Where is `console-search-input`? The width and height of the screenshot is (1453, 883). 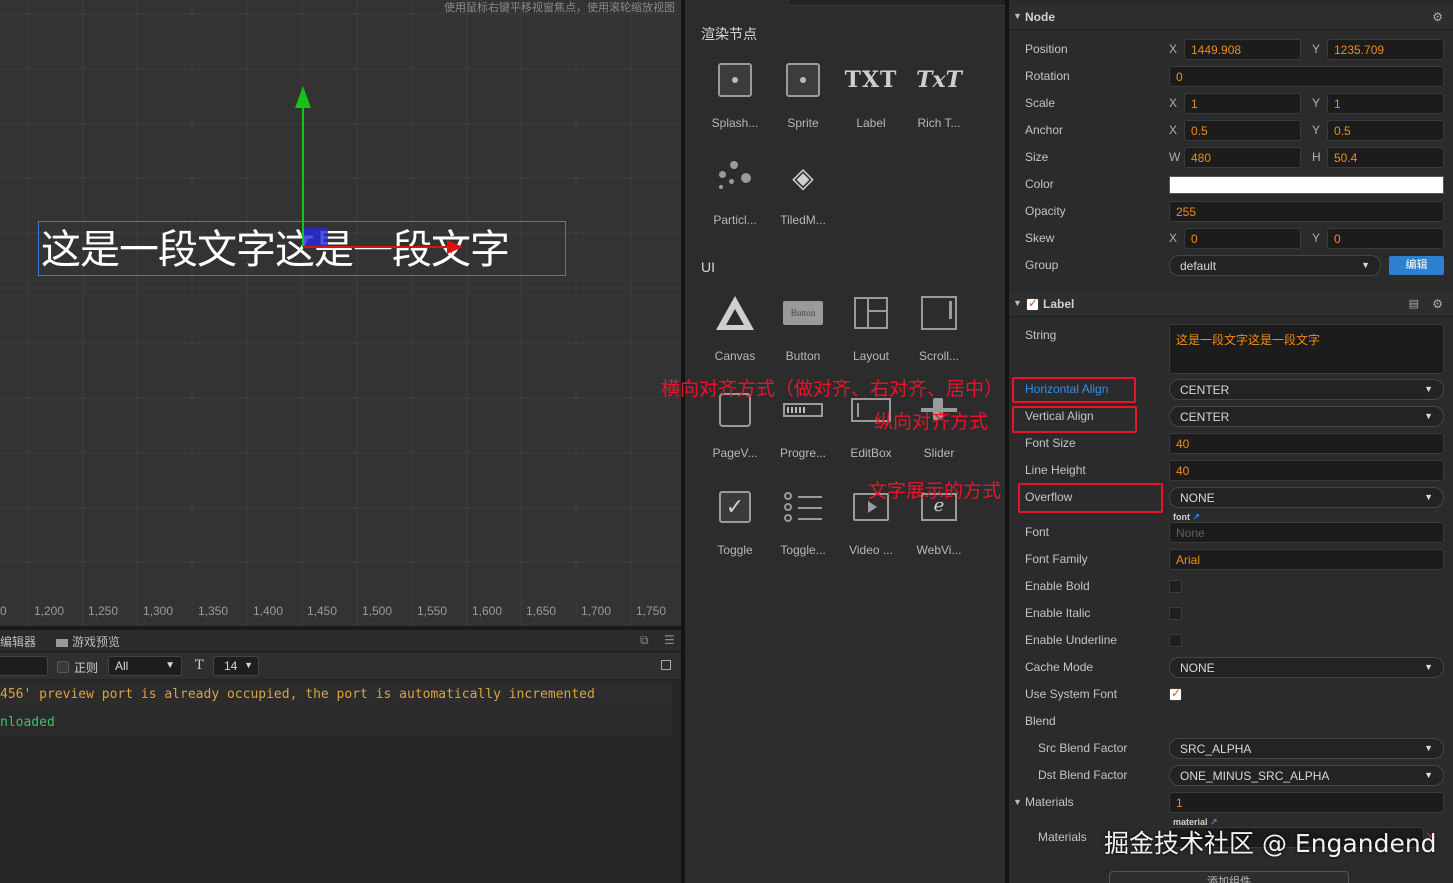
console-search-input is located at coordinates (24, 666).